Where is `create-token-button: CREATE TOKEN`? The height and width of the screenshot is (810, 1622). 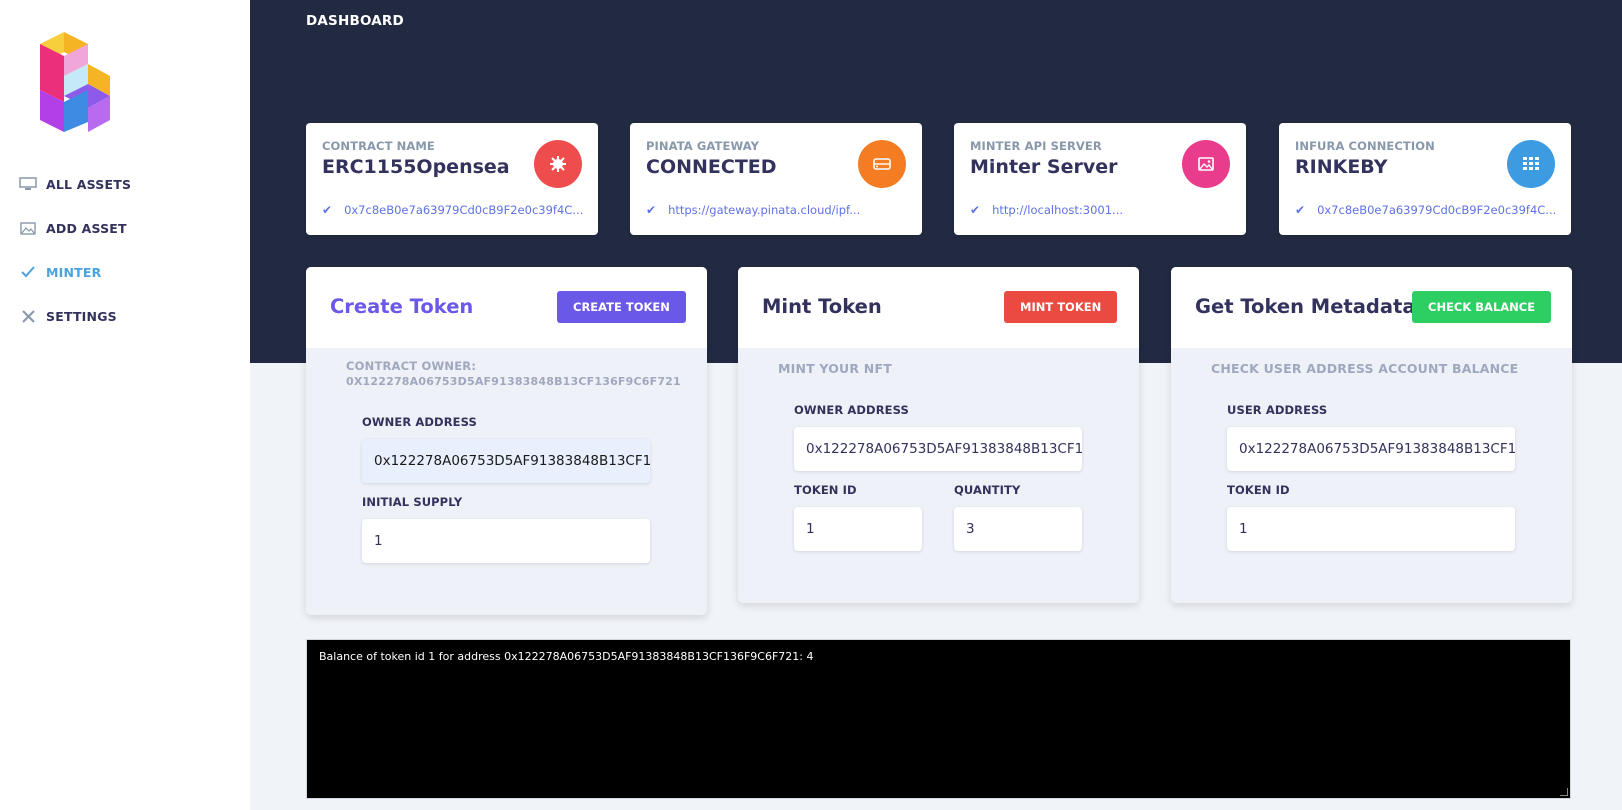 create-token-button: CREATE TOKEN is located at coordinates (621, 307).